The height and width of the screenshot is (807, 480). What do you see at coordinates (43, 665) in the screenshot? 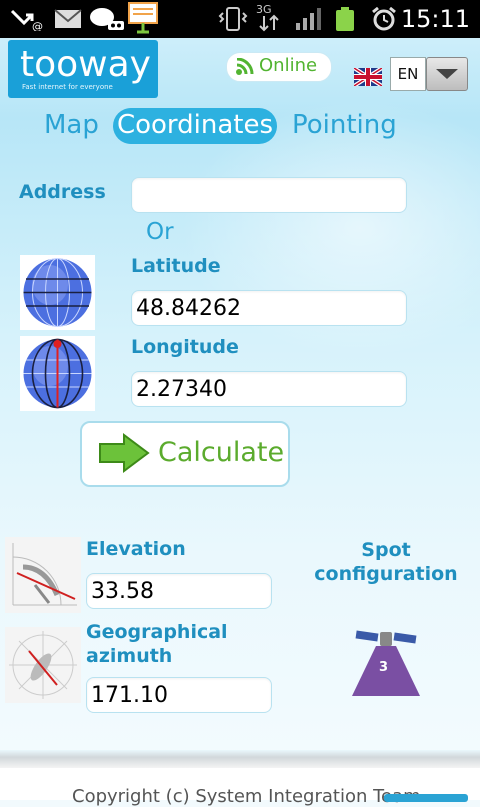
I see `azimuth-diagram-icon` at bounding box center [43, 665].